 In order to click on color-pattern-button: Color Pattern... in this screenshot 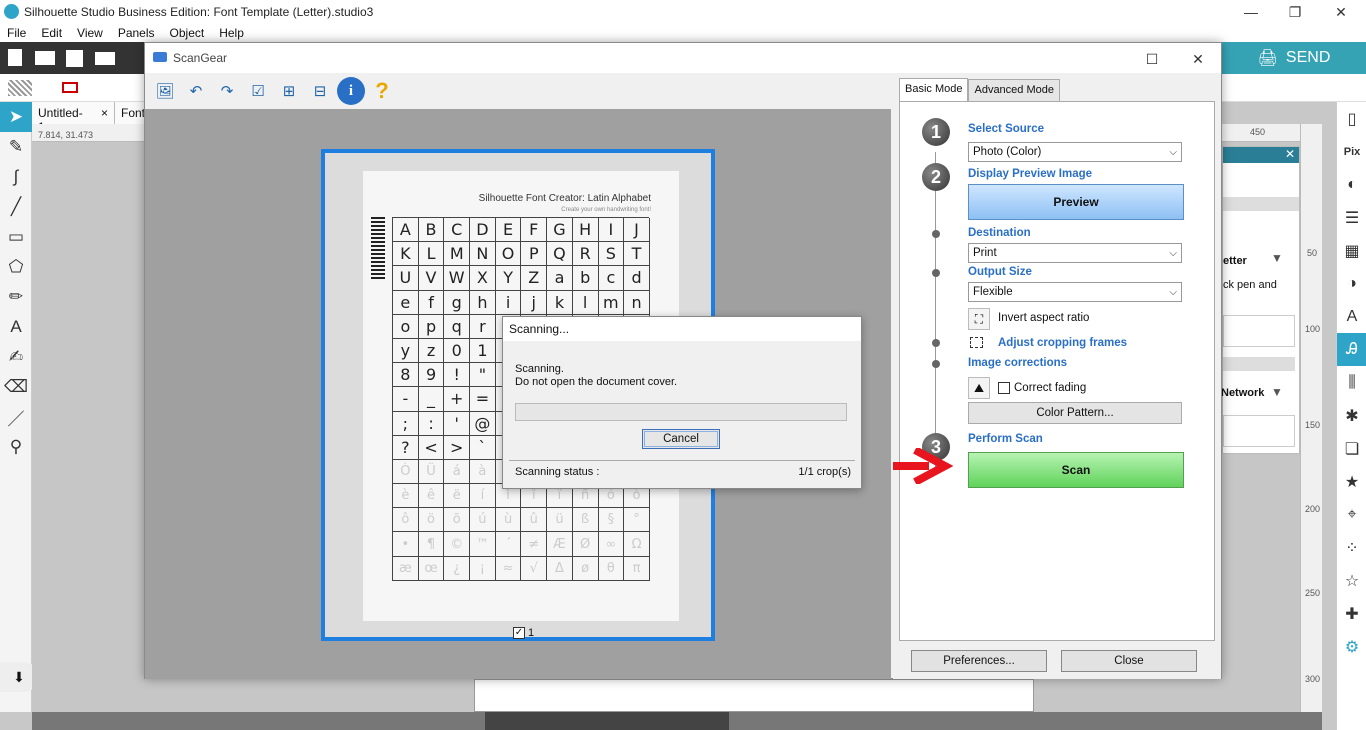, I will do `click(1075, 413)`.